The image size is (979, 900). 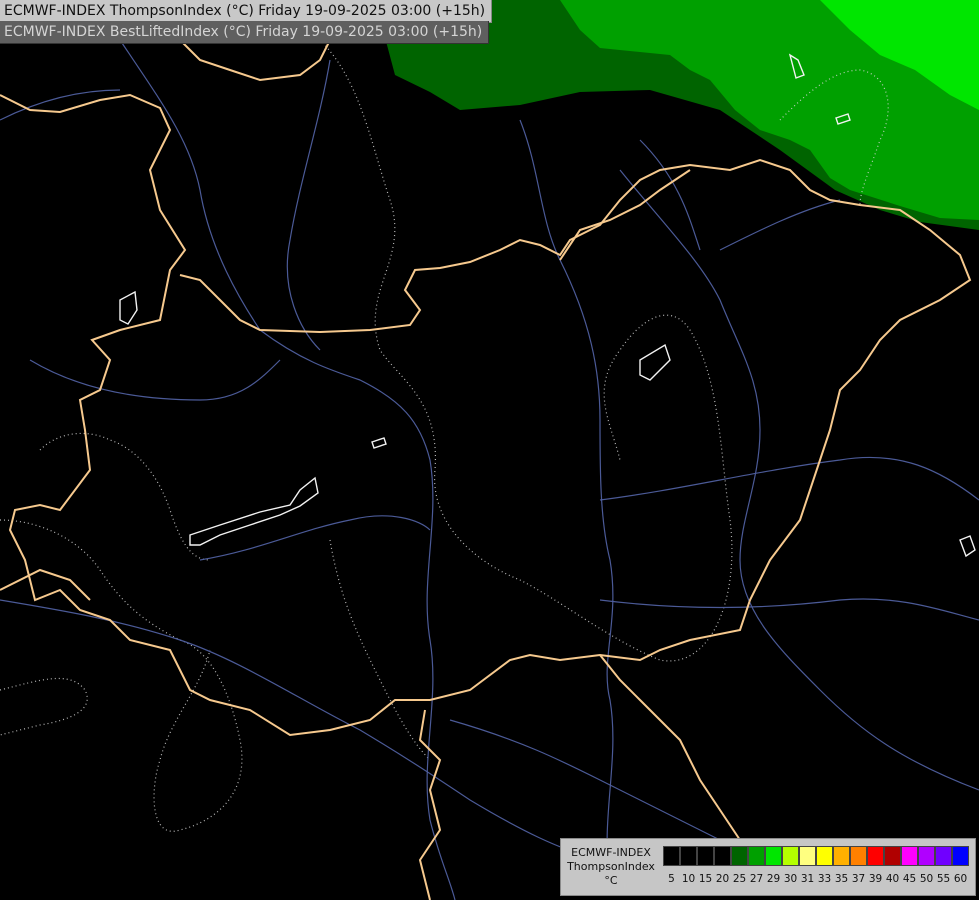 What do you see at coordinates (756, 879) in the screenshot?
I see `legend-tick-label: 27` at bounding box center [756, 879].